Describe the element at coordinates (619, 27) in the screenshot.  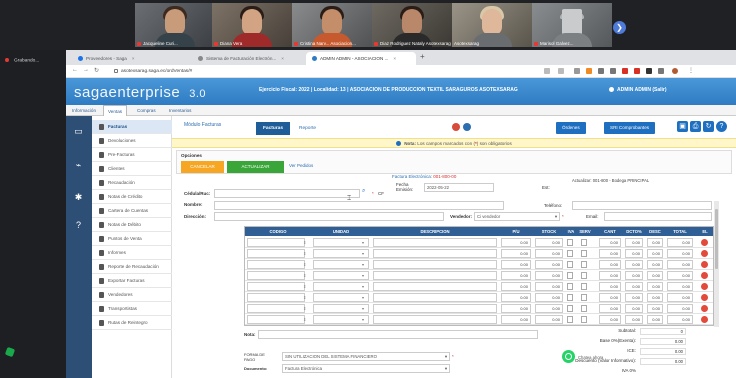
I see `call-more-icon: ❯` at that location.